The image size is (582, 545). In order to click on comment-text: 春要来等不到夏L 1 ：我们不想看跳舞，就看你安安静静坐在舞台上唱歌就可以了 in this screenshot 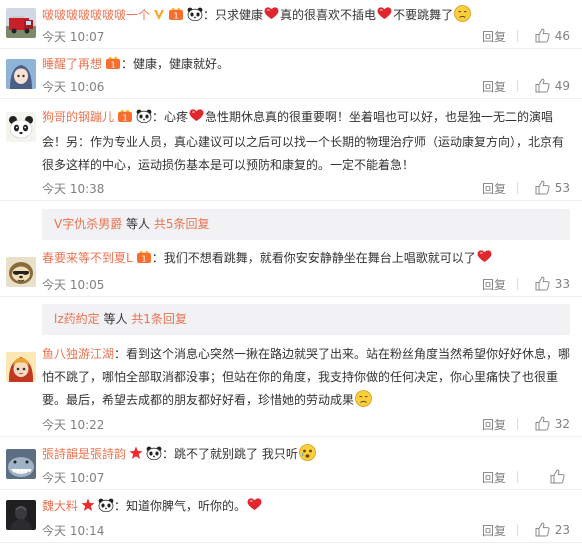, I will do `click(307, 259)`.